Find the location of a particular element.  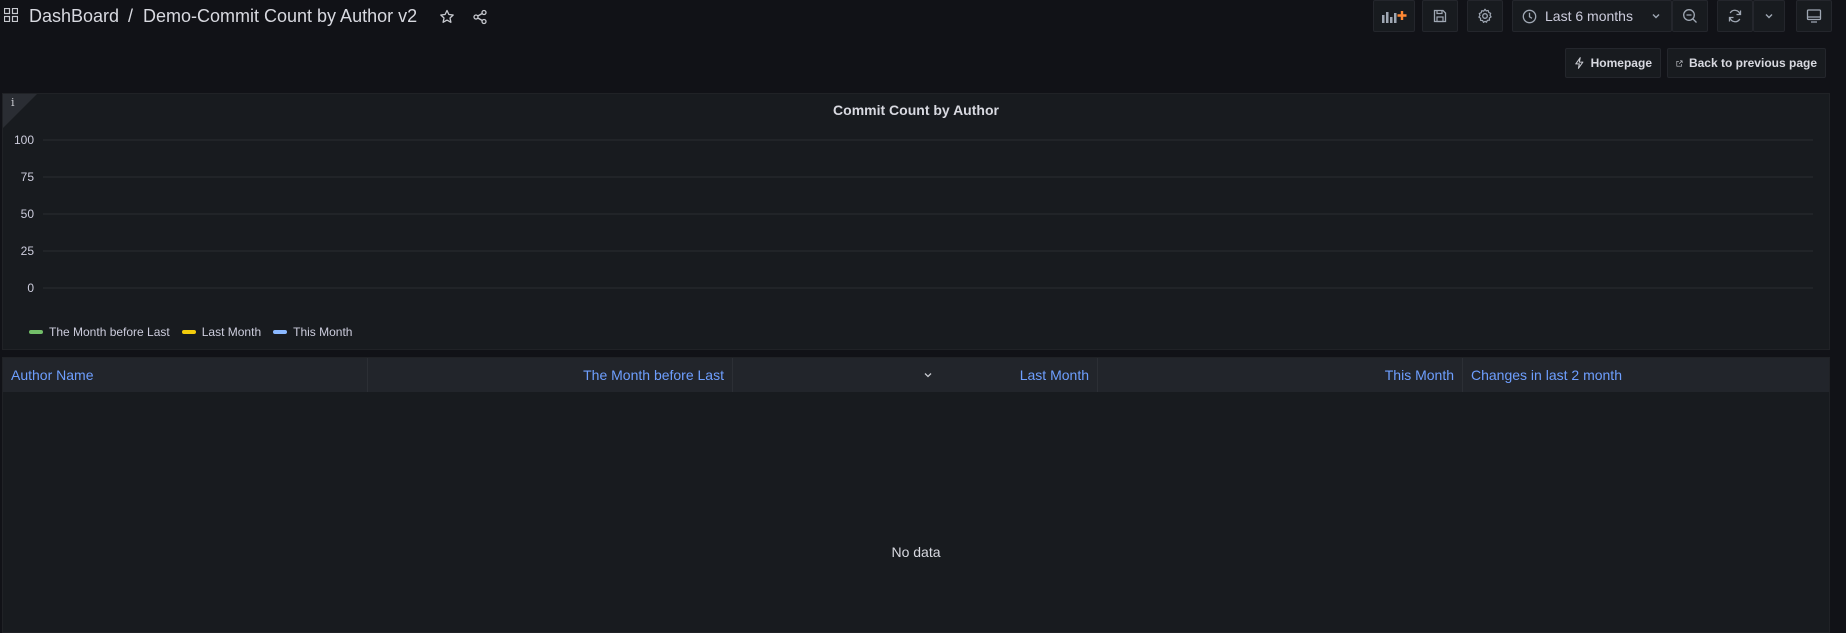

add-panel-button is located at coordinates (1394, 16).